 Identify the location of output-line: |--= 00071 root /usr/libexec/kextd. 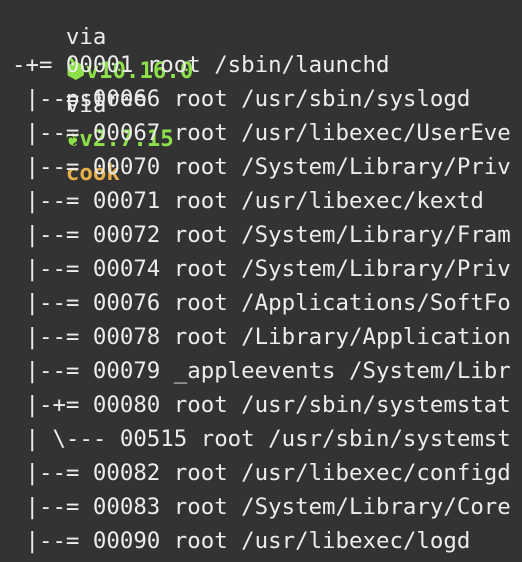
(248, 201).